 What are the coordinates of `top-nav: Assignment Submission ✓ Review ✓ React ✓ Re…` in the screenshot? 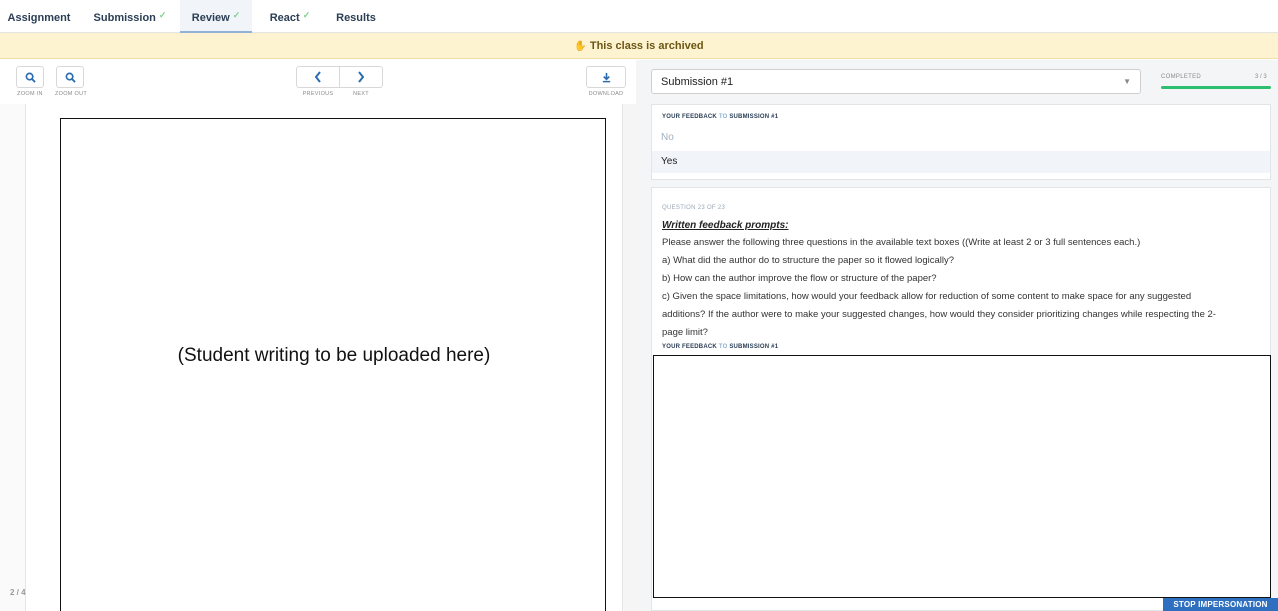 It's located at (639, 16).